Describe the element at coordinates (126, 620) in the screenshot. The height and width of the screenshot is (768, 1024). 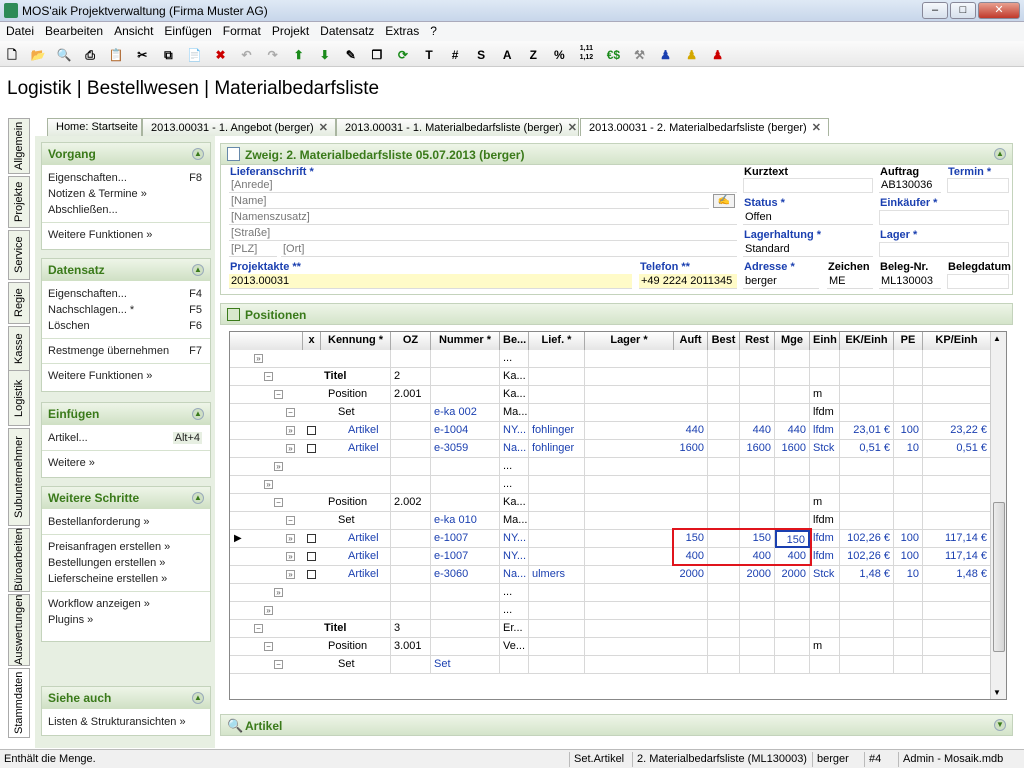
I see `link-plugins: Plugins »` at that location.